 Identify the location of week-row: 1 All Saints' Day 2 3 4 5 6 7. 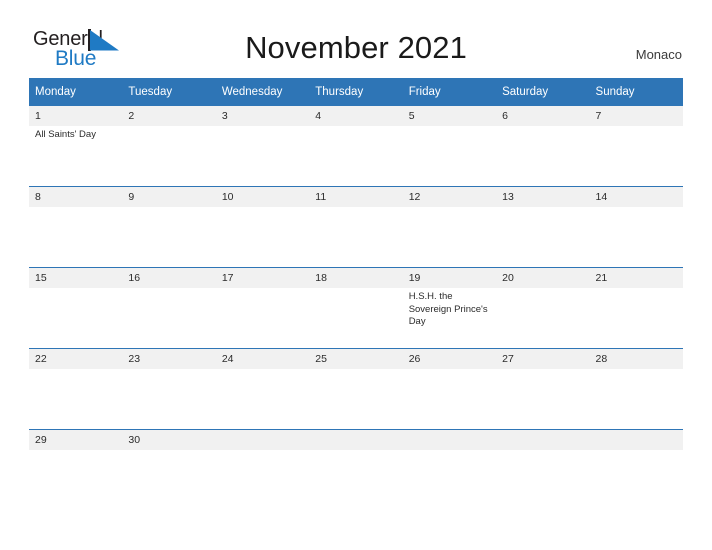
(356, 146).